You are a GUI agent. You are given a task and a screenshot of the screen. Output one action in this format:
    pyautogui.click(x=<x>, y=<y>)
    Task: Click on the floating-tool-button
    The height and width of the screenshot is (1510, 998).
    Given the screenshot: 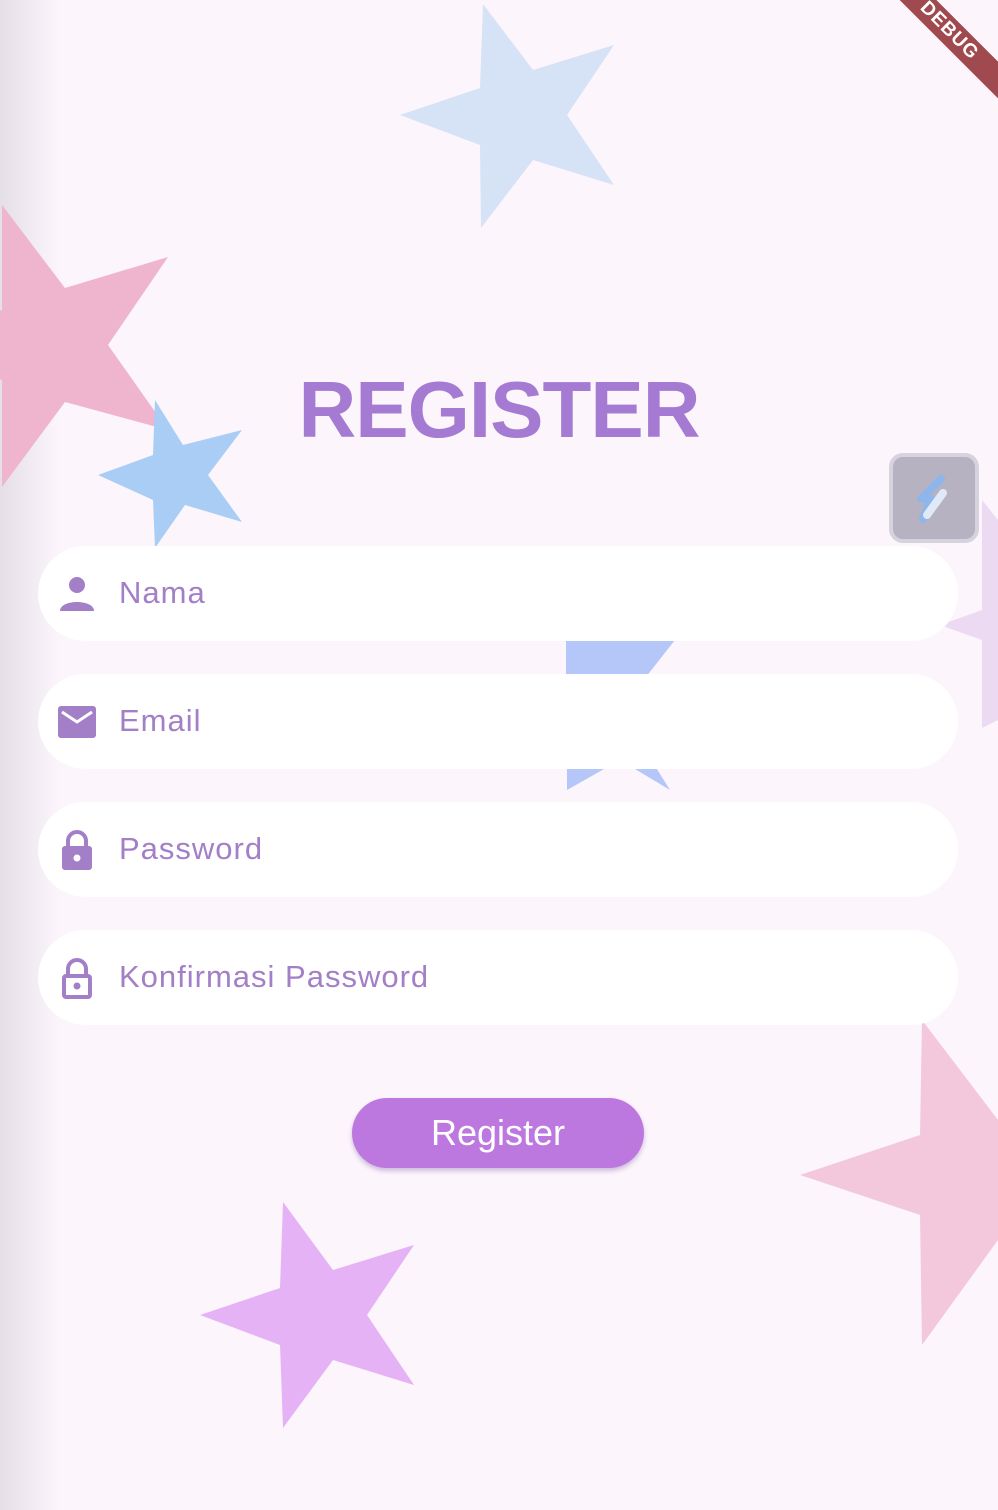 What is the action you would take?
    pyautogui.click(x=934, y=498)
    